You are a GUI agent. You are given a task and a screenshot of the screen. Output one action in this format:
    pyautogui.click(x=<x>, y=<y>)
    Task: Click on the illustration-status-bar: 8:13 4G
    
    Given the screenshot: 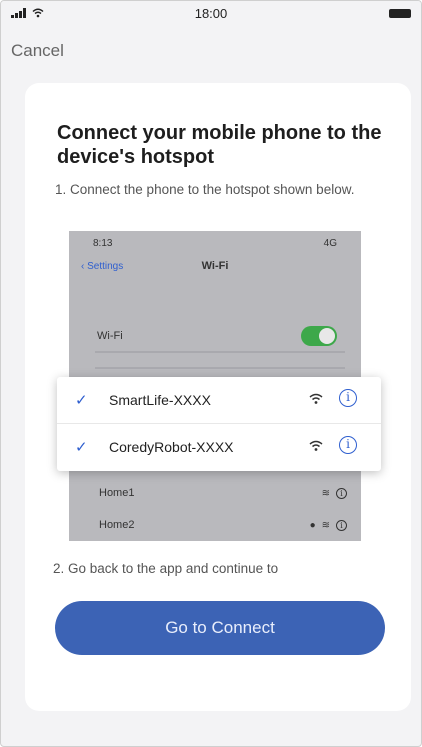 What is the action you would take?
    pyautogui.click(x=215, y=243)
    